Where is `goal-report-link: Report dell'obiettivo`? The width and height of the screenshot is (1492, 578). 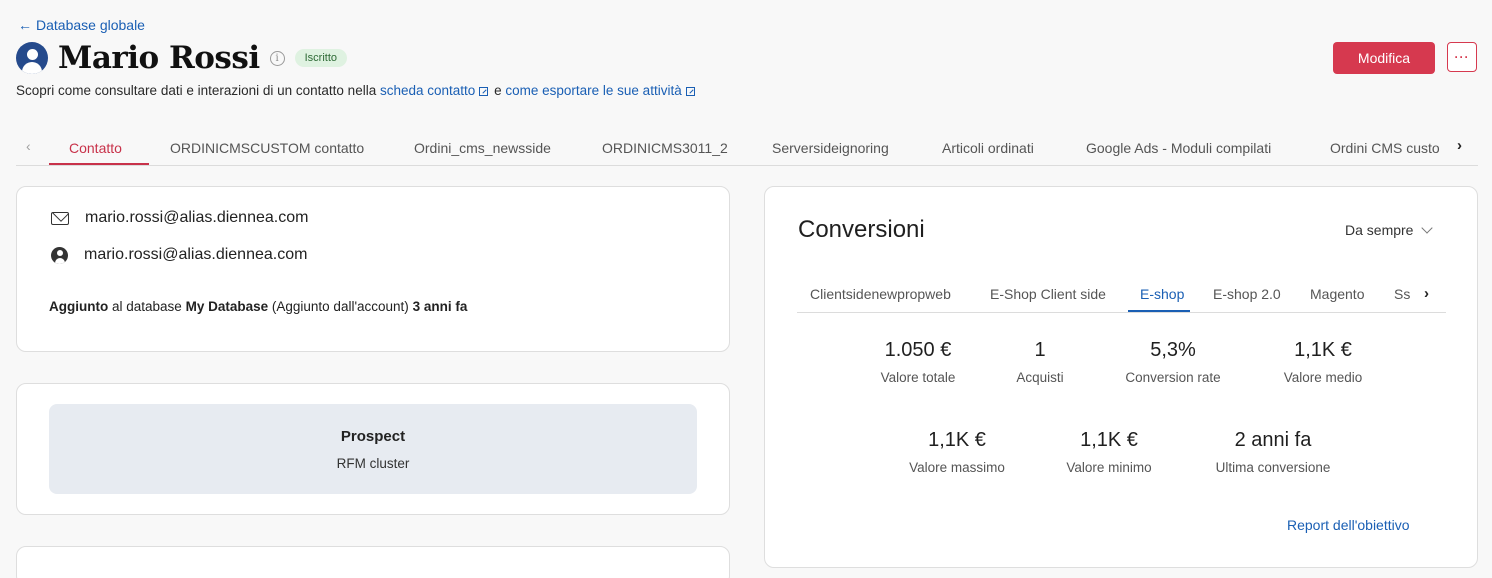
goal-report-link: Report dell'obiettivo is located at coordinates (1348, 525).